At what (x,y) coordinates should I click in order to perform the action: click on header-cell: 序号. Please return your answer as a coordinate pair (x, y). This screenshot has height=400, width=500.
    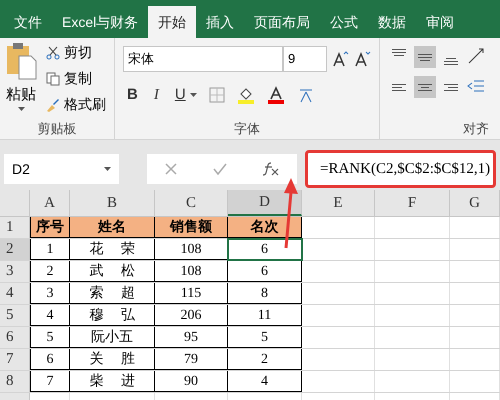
    Looking at the image, I should click on (50, 227).